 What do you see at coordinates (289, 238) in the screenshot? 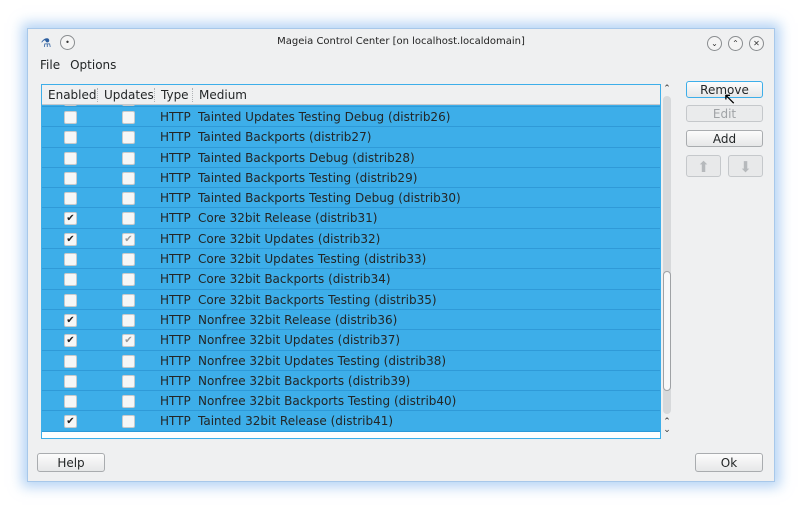
I see `medium-name: Core 32bit Updates (distrib32)` at bounding box center [289, 238].